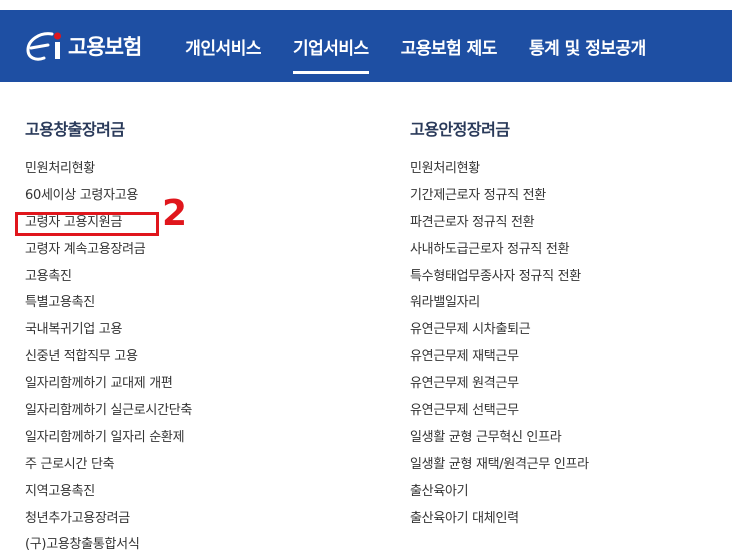  I want to click on menu-item: 일자리함께하기 실근로시간단축, so click(108, 411).